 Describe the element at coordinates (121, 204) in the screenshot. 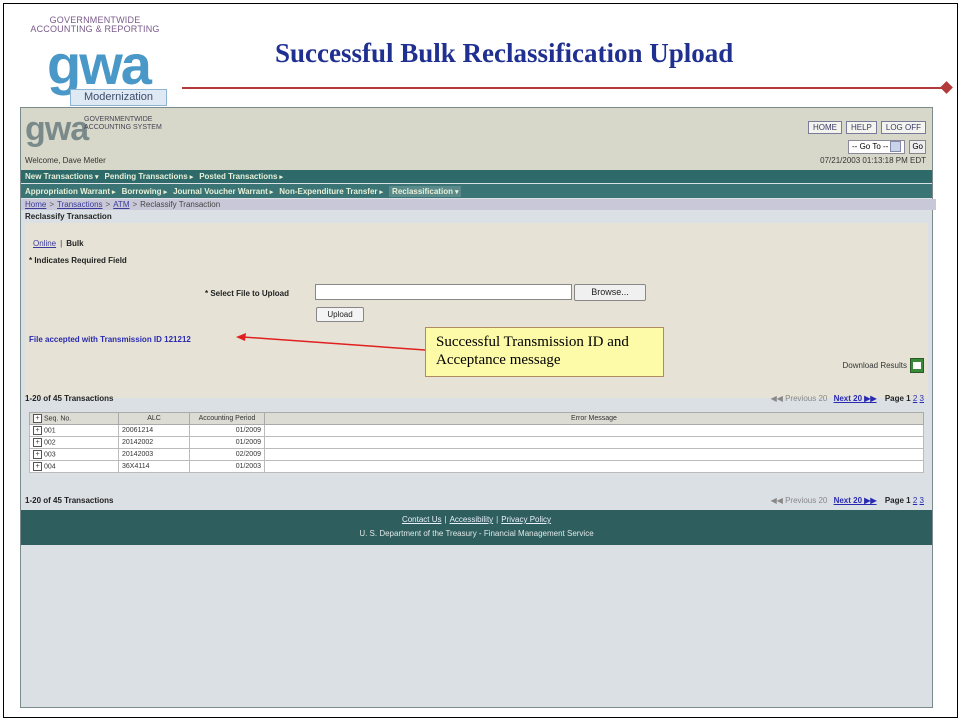

I see `breadcrumb-atm: ATM` at that location.